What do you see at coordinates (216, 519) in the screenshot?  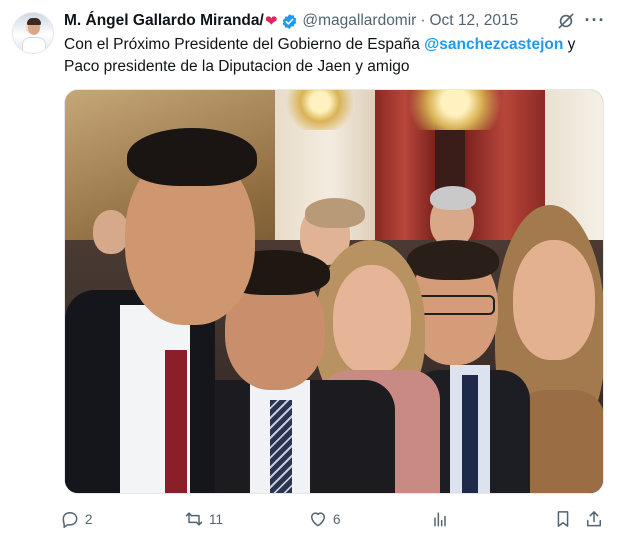 I see `repost-count: 11` at bounding box center [216, 519].